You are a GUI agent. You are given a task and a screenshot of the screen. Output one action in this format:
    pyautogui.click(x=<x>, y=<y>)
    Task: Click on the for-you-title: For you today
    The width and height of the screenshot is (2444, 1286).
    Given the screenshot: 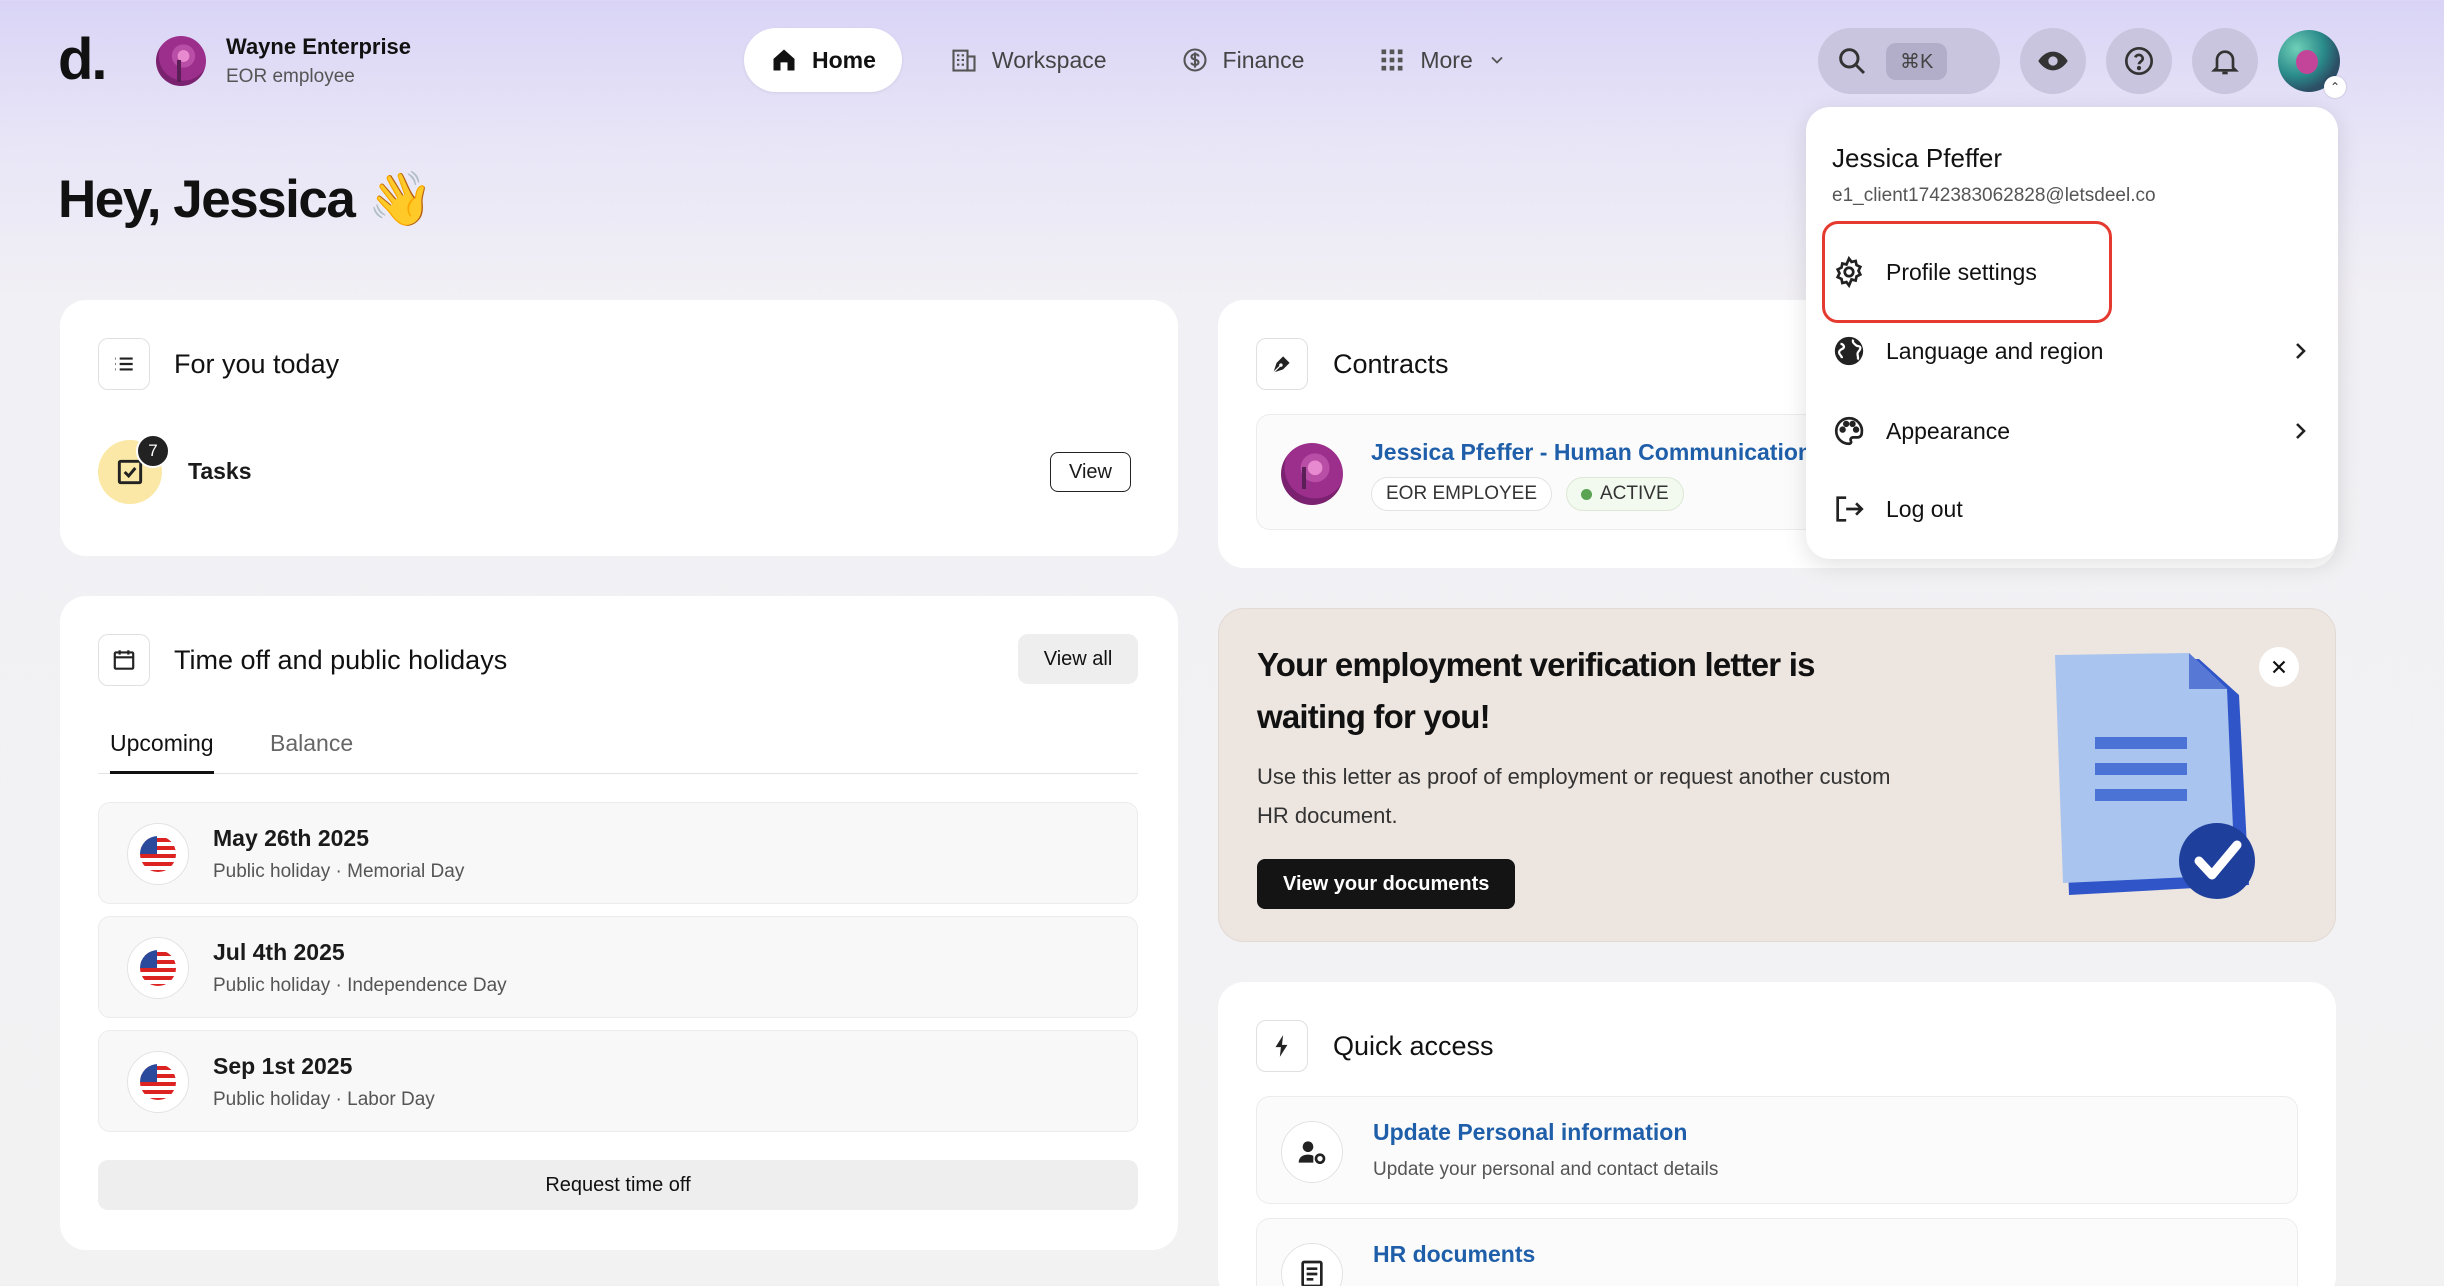 What is the action you would take?
    pyautogui.click(x=257, y=364)
    